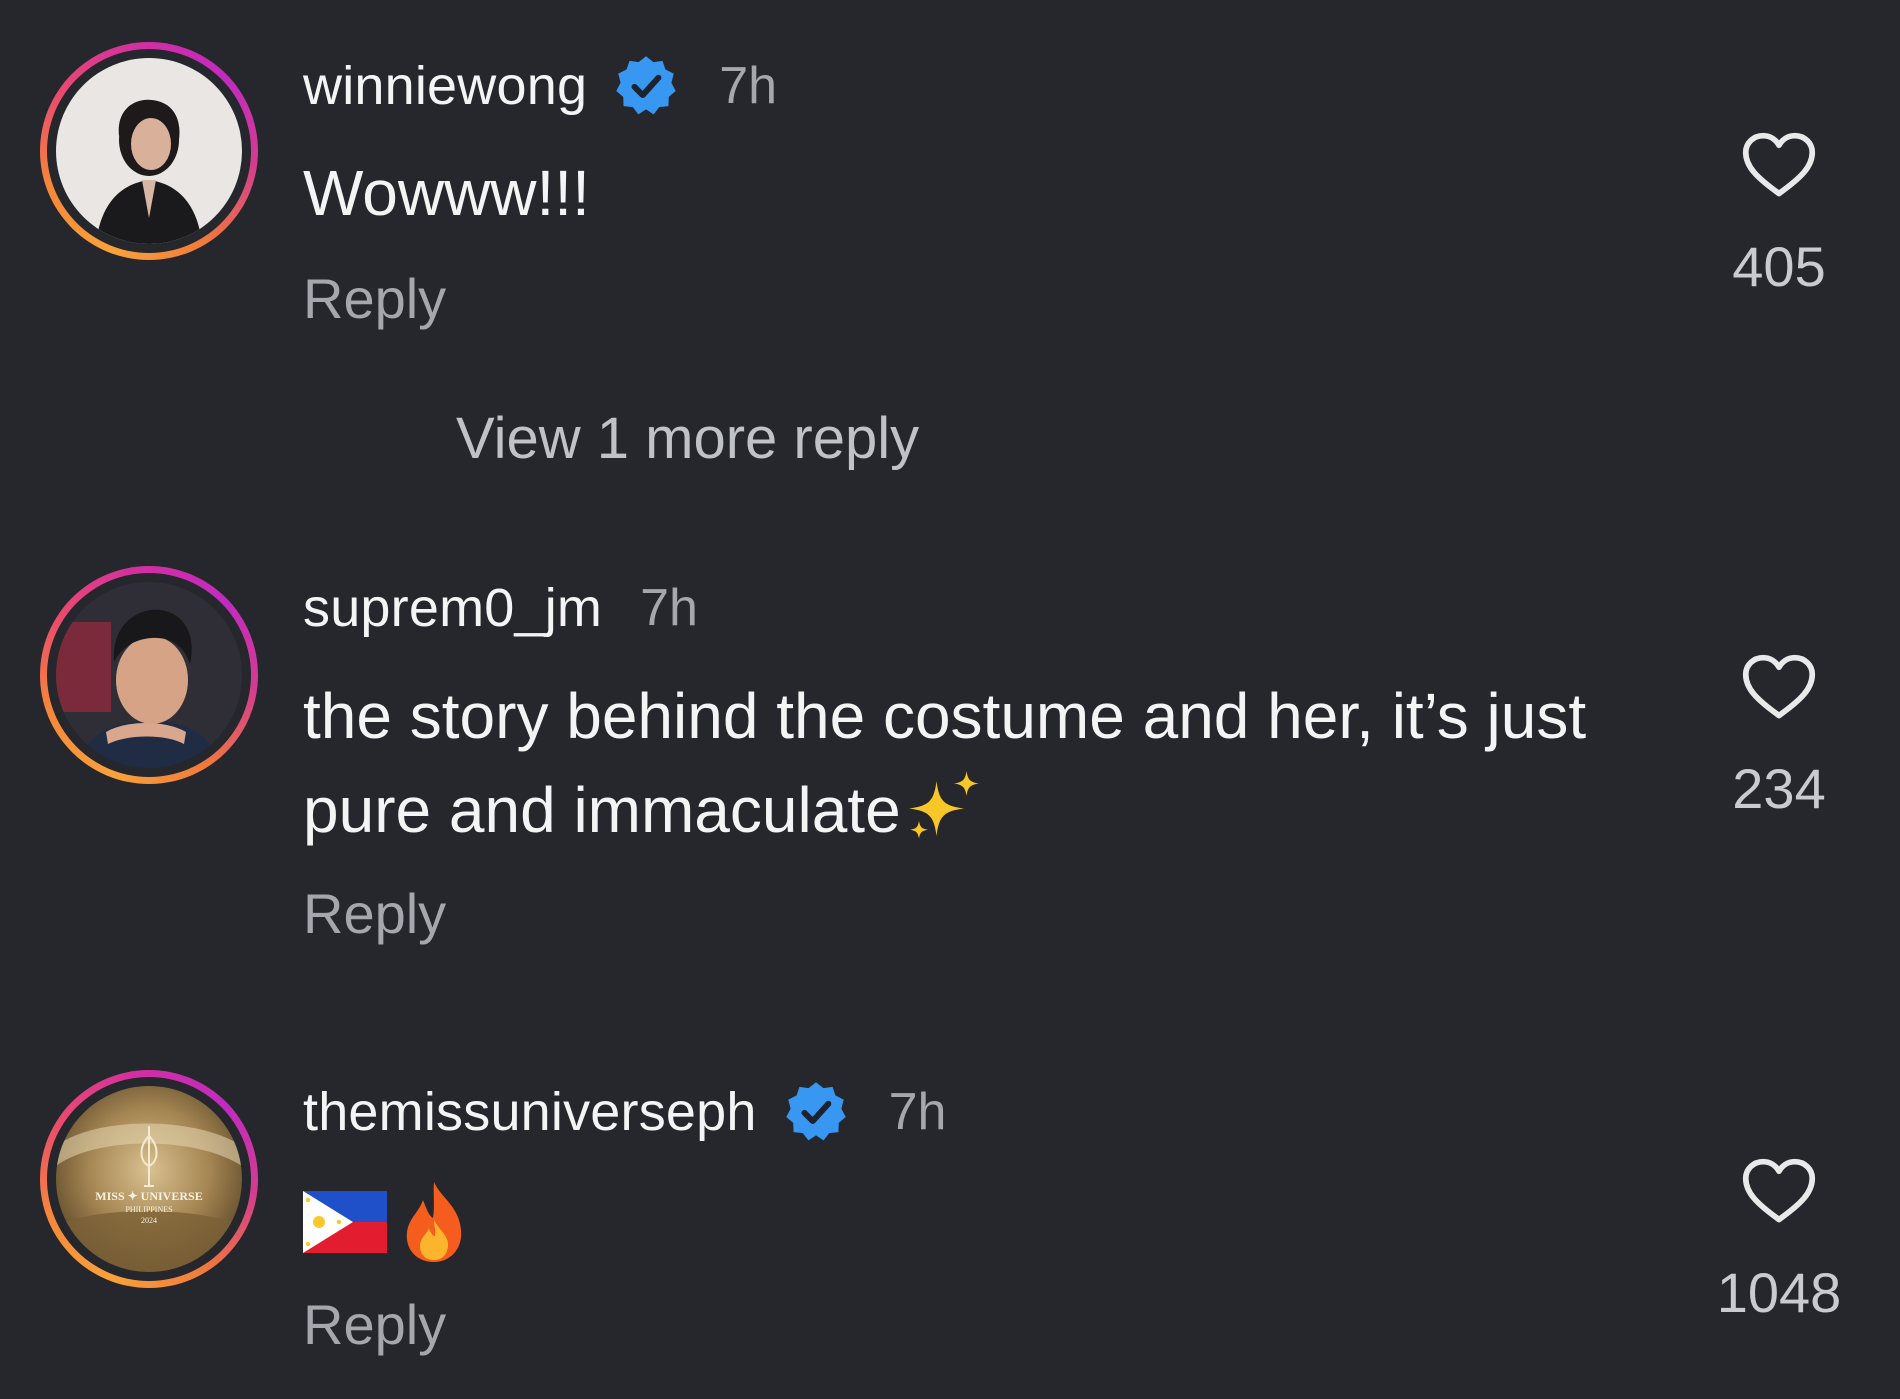 This screenshot has width=1900, height=1399. What do you see at coordinates (1779, 266) in the screenshot?
I see `like-count: 405` at bounding box center [1779, 266].